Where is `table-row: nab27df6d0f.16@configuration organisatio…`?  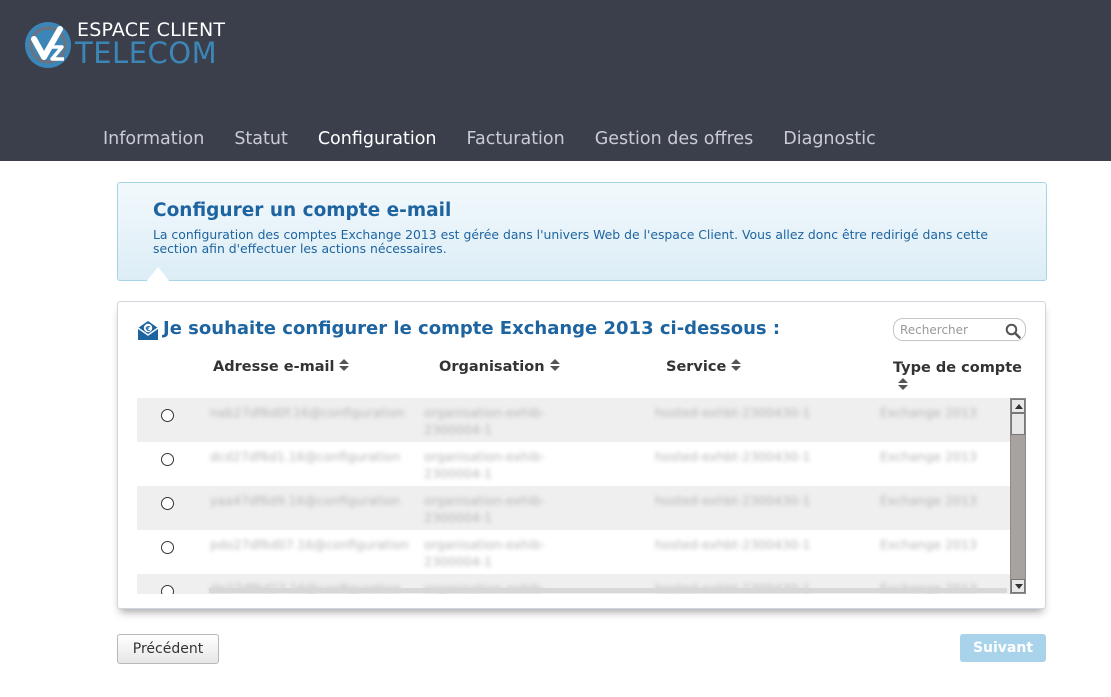 table-row: nab27df6d0f.16@configuration organisatio… is located at coordinates (573, 420).